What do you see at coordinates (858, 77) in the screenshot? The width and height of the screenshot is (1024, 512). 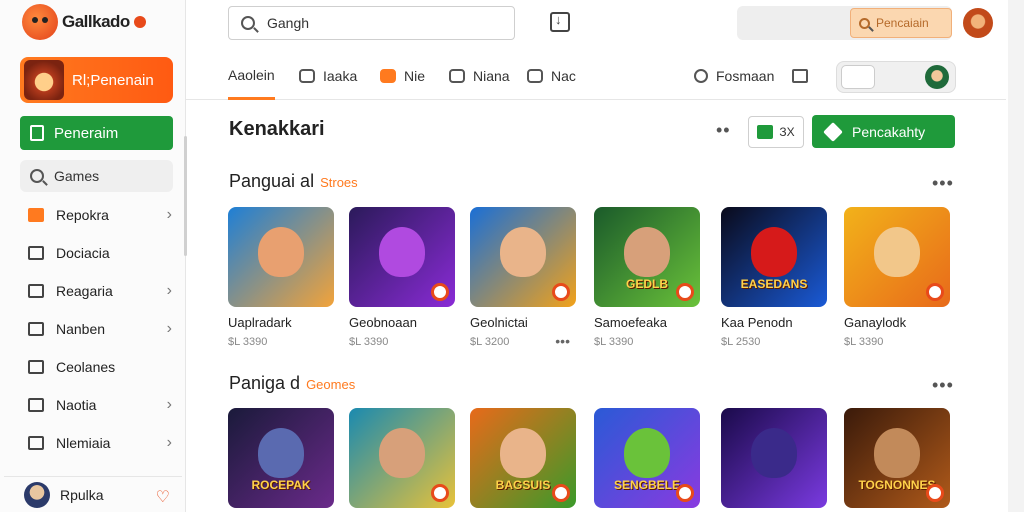 I see `view-toggle-a` at bounding box center [858, 77].